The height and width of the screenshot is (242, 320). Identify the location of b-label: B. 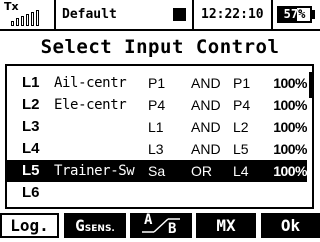
(172, 229).